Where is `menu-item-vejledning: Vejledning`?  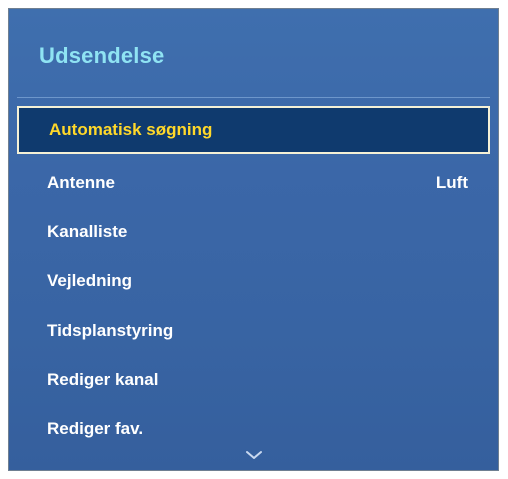 menu-item-vejledning: Vejledning is located at coordinates (253, 281).